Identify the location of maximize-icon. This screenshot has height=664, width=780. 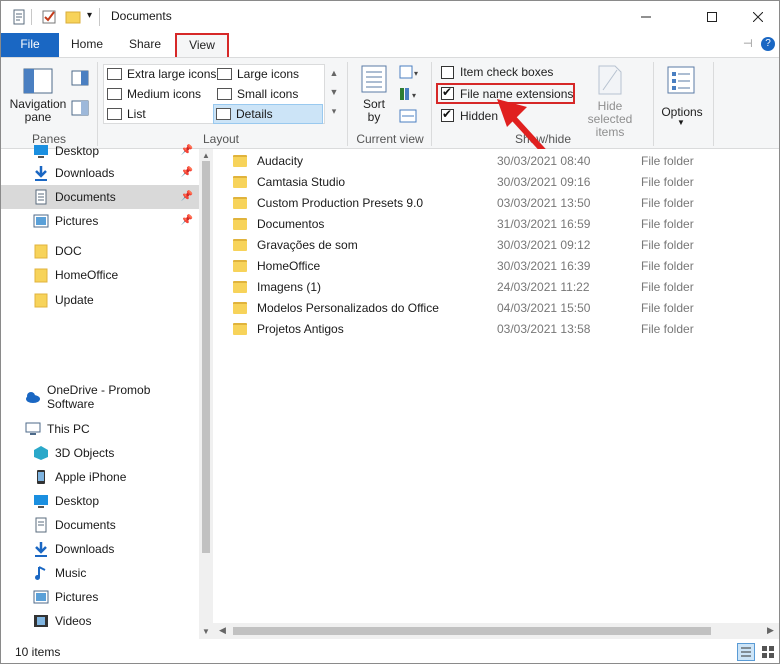
(712, 17).